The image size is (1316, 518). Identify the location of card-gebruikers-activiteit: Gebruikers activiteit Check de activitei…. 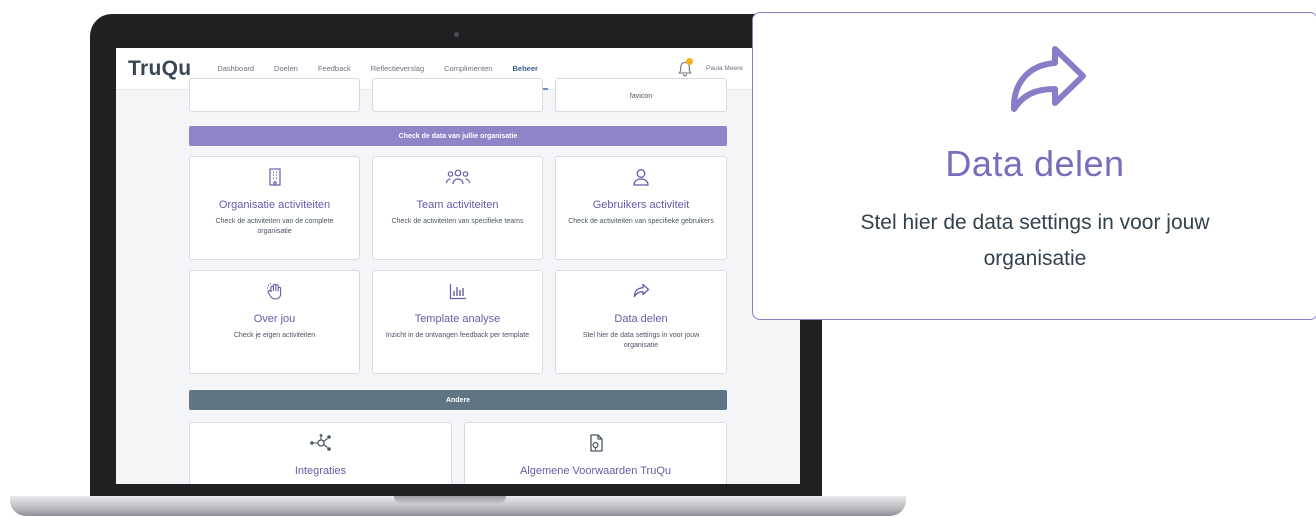
(641, 208).